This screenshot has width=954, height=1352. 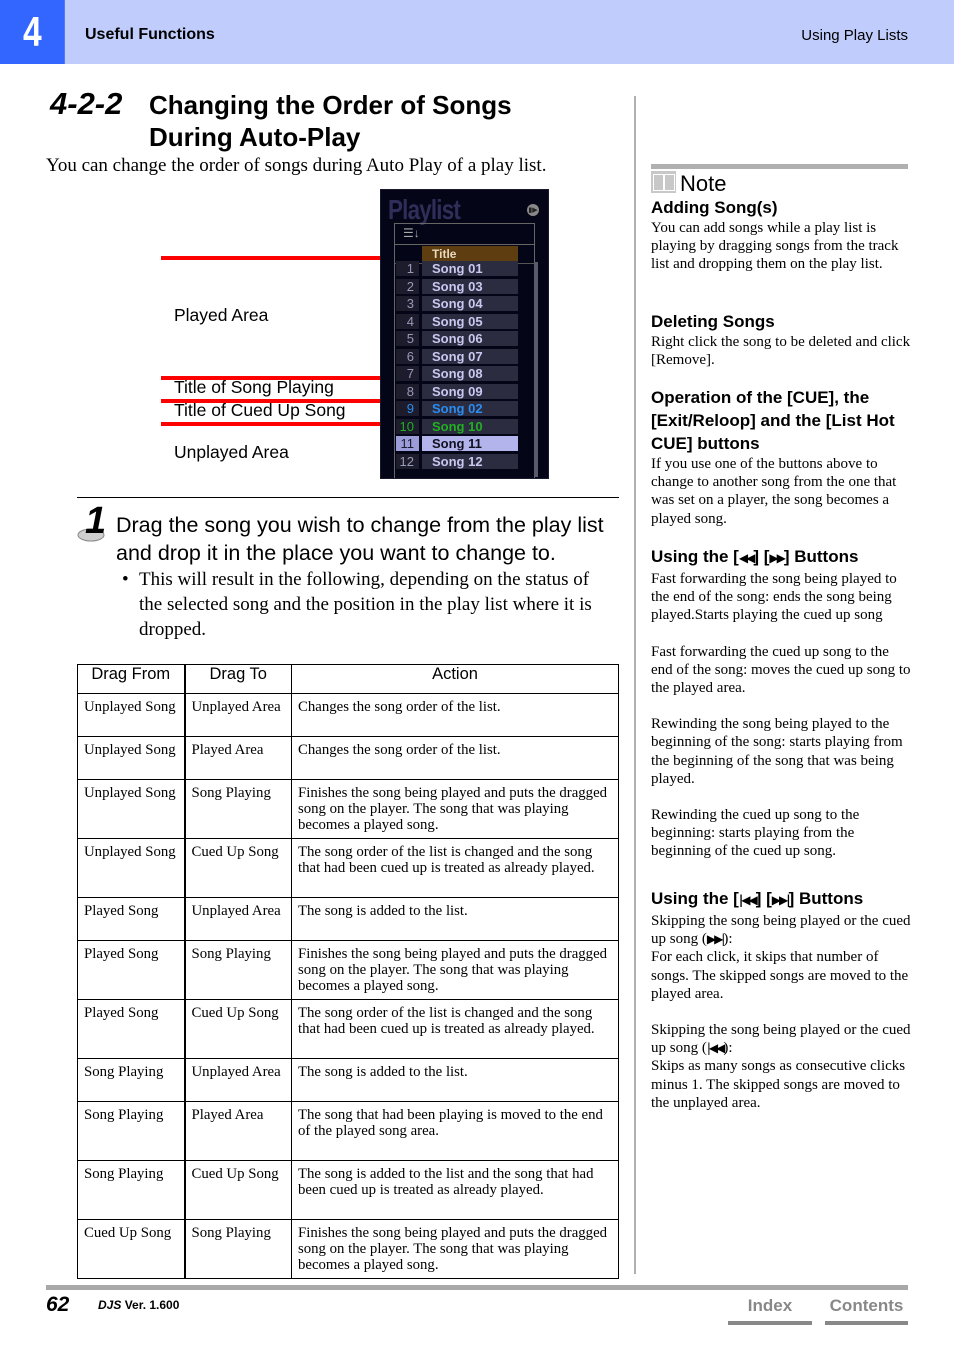 What do you see at coordinates (770, 1310) in the screenshot?
I see `index-link: Index` at bounding box center [770, 1310].